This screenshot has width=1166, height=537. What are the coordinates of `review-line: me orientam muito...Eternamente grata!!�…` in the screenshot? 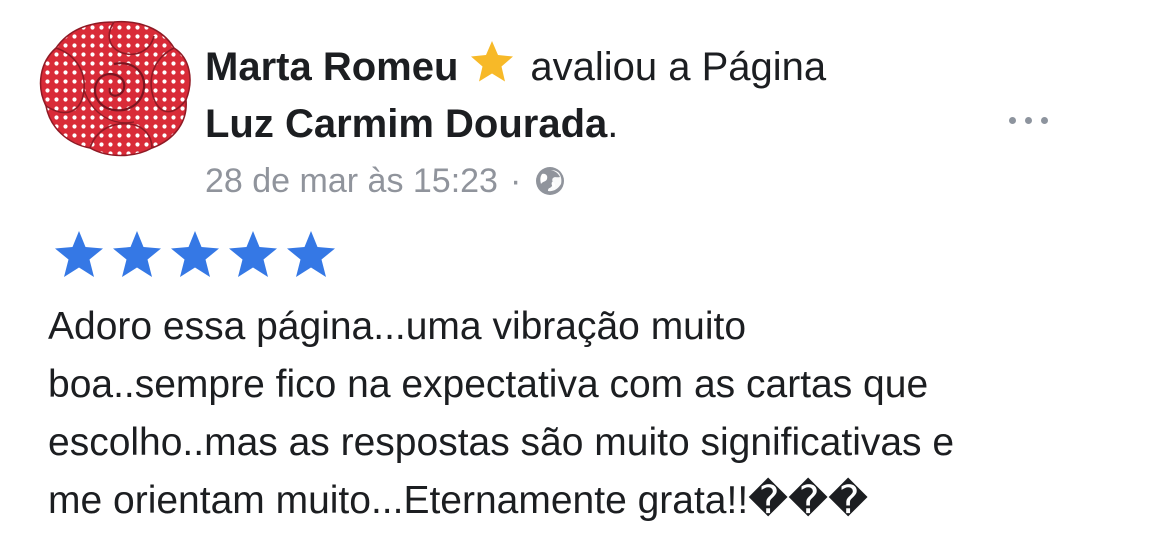 It's located at (458, 500).